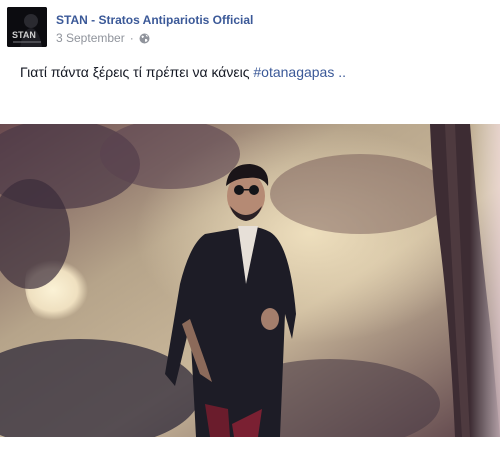 This screenshot has width=500, height=470. Describe the element at coordinates (24, 35) in the screenshot. I see `avatar-logo-text: STAN` at that location.